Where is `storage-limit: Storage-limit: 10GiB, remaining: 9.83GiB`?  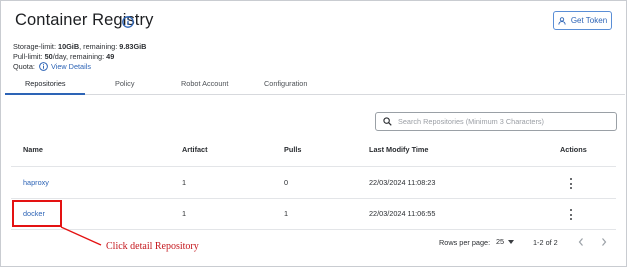 storage-limit: Storage-limit: 10GiB, remaining: 9.83GiB is located at coordinates (79, 46).